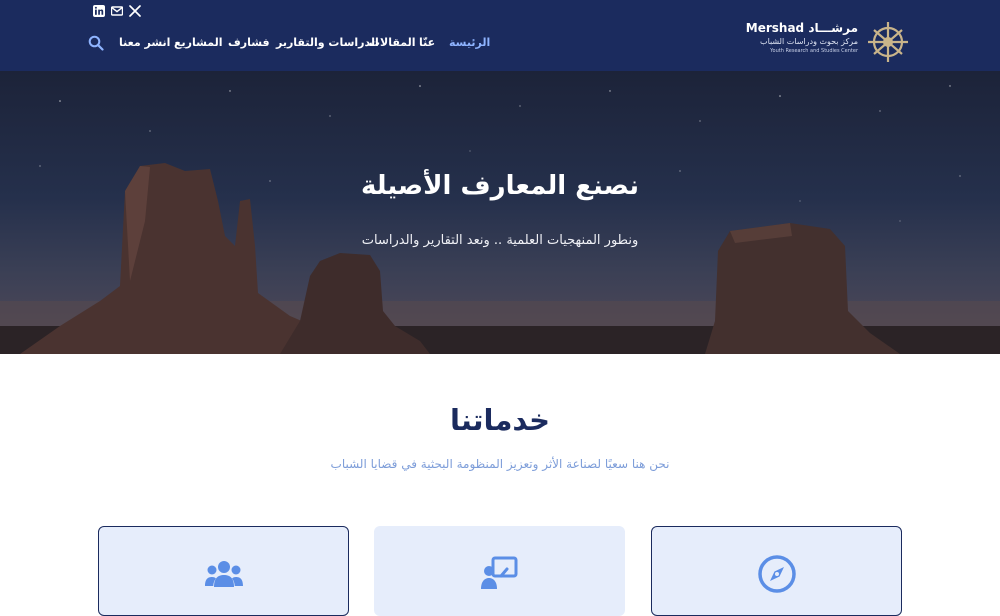  Describe the element at coordinates (117, 11) in the screenshot. I see `mail-icon` at that location.